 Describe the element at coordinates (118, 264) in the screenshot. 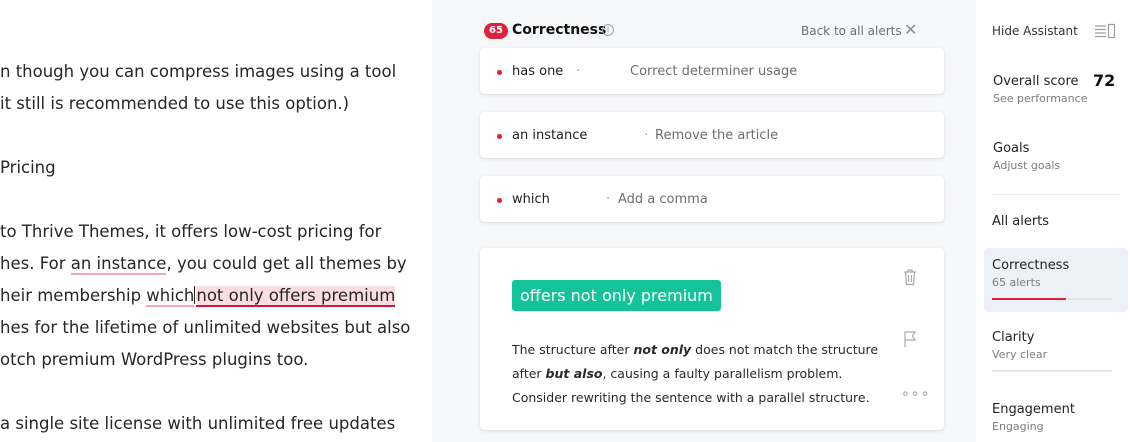

I see `flagged-word-an-instance: an instance` at that location.